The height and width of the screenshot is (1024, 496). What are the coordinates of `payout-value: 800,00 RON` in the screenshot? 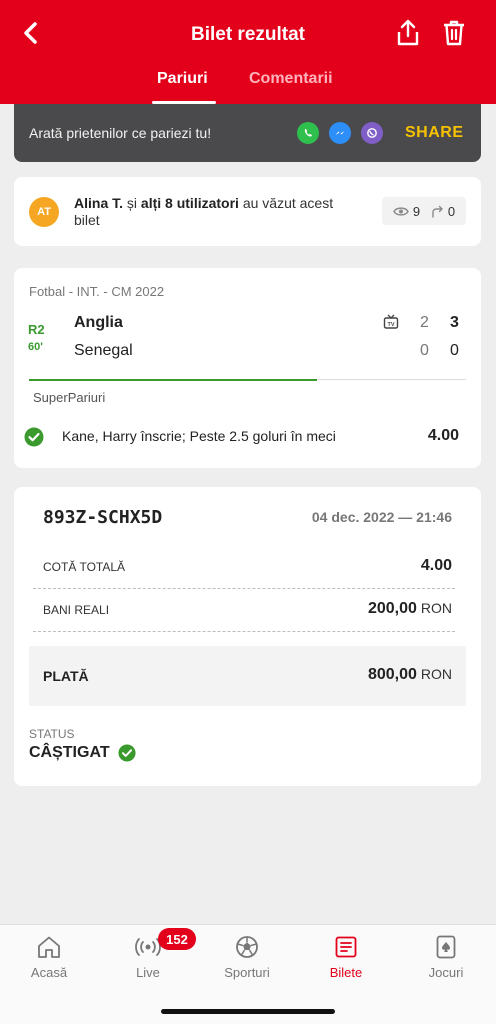 It's located at (410, 675).